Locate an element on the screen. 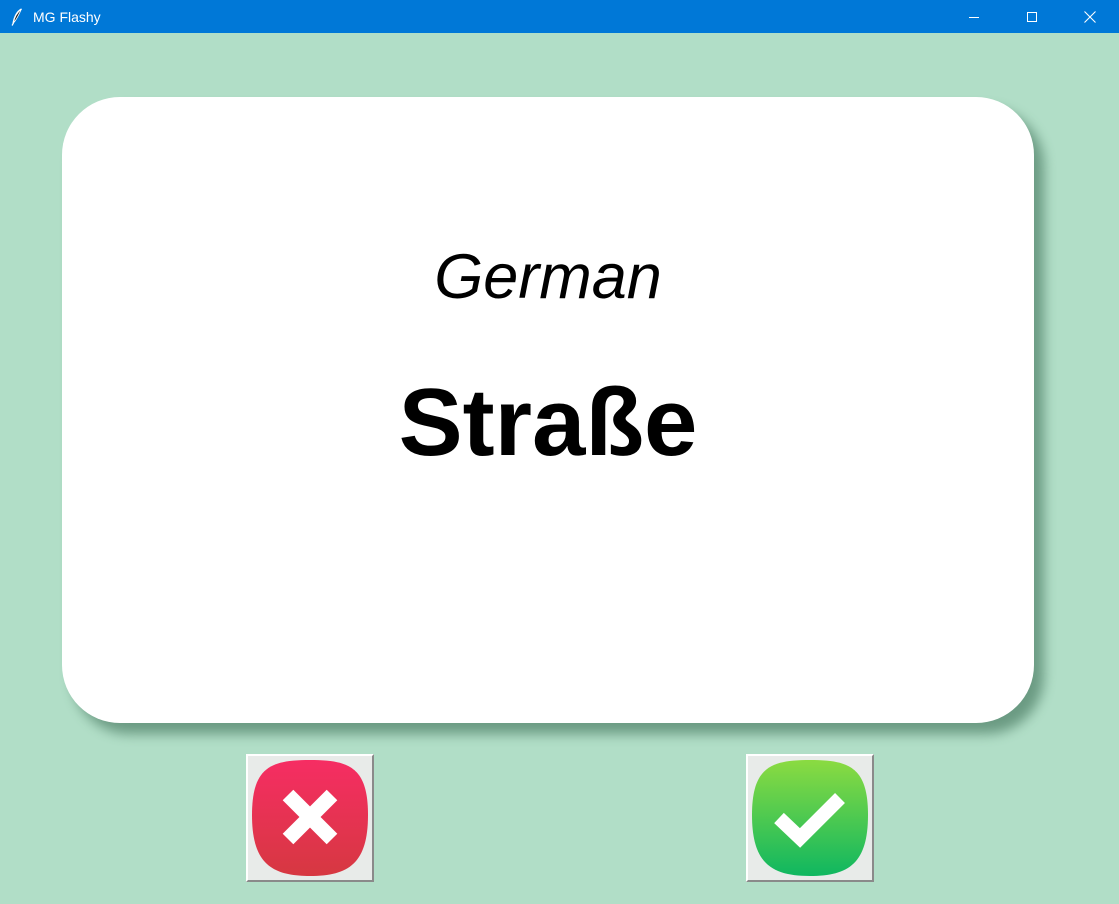  window-controls is located at coordinates (1032, 16).